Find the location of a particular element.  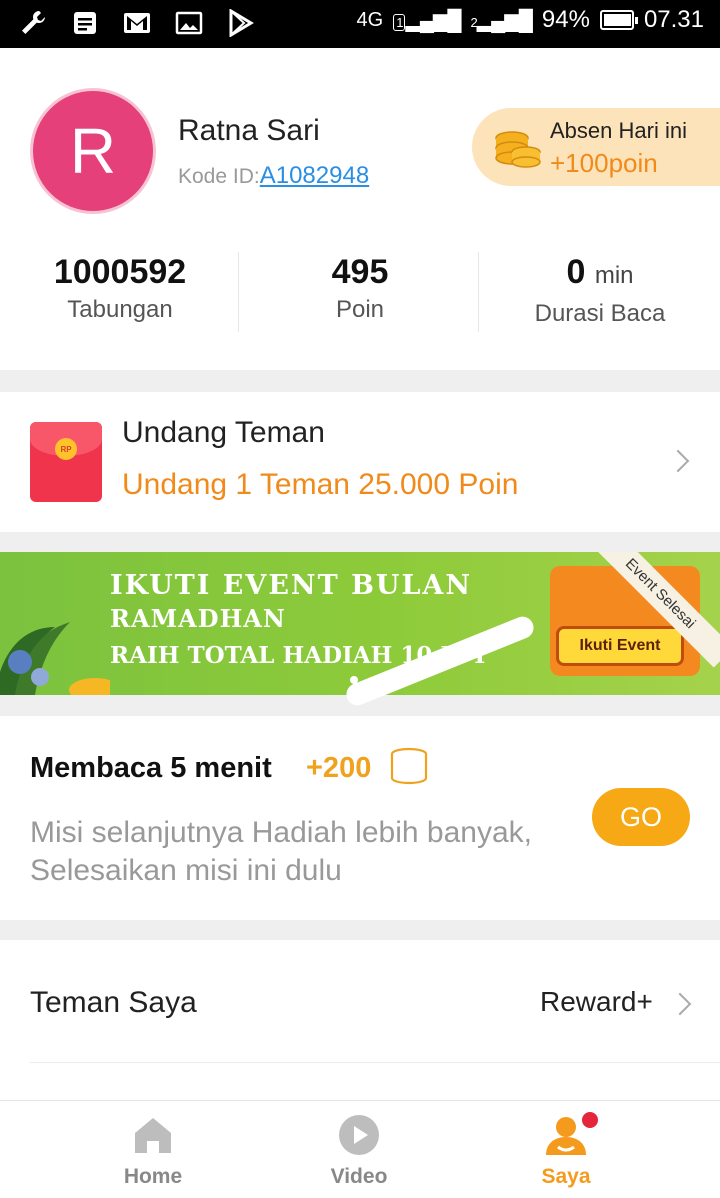

stat-tabungan: 1000592 Tabungan is located at coordinates (120, 286).